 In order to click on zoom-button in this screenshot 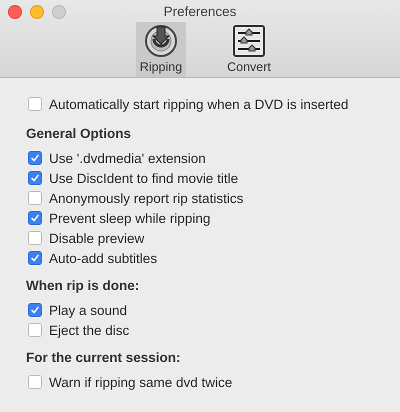, I will do `click(59, 12)`.